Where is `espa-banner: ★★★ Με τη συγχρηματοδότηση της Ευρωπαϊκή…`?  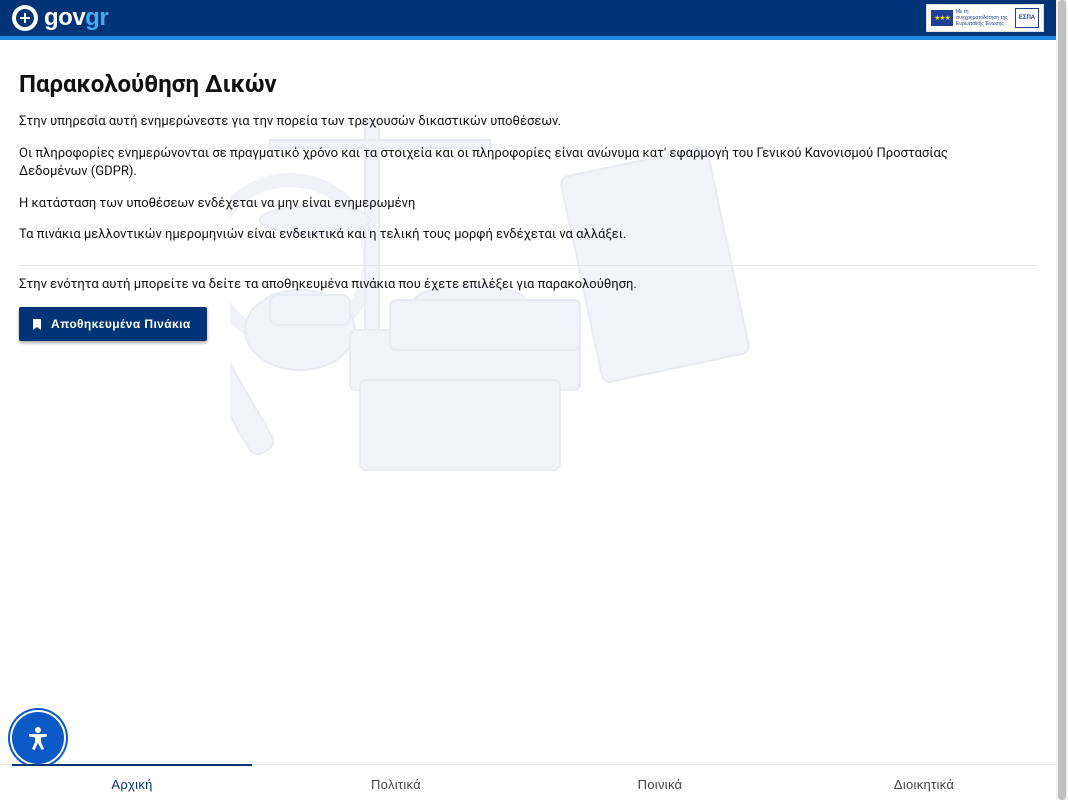 espa-banner: ★★★ Με τη συγχρηματοδότηση της Ευρωπαϊκή… is located at coordinates (985, 18).